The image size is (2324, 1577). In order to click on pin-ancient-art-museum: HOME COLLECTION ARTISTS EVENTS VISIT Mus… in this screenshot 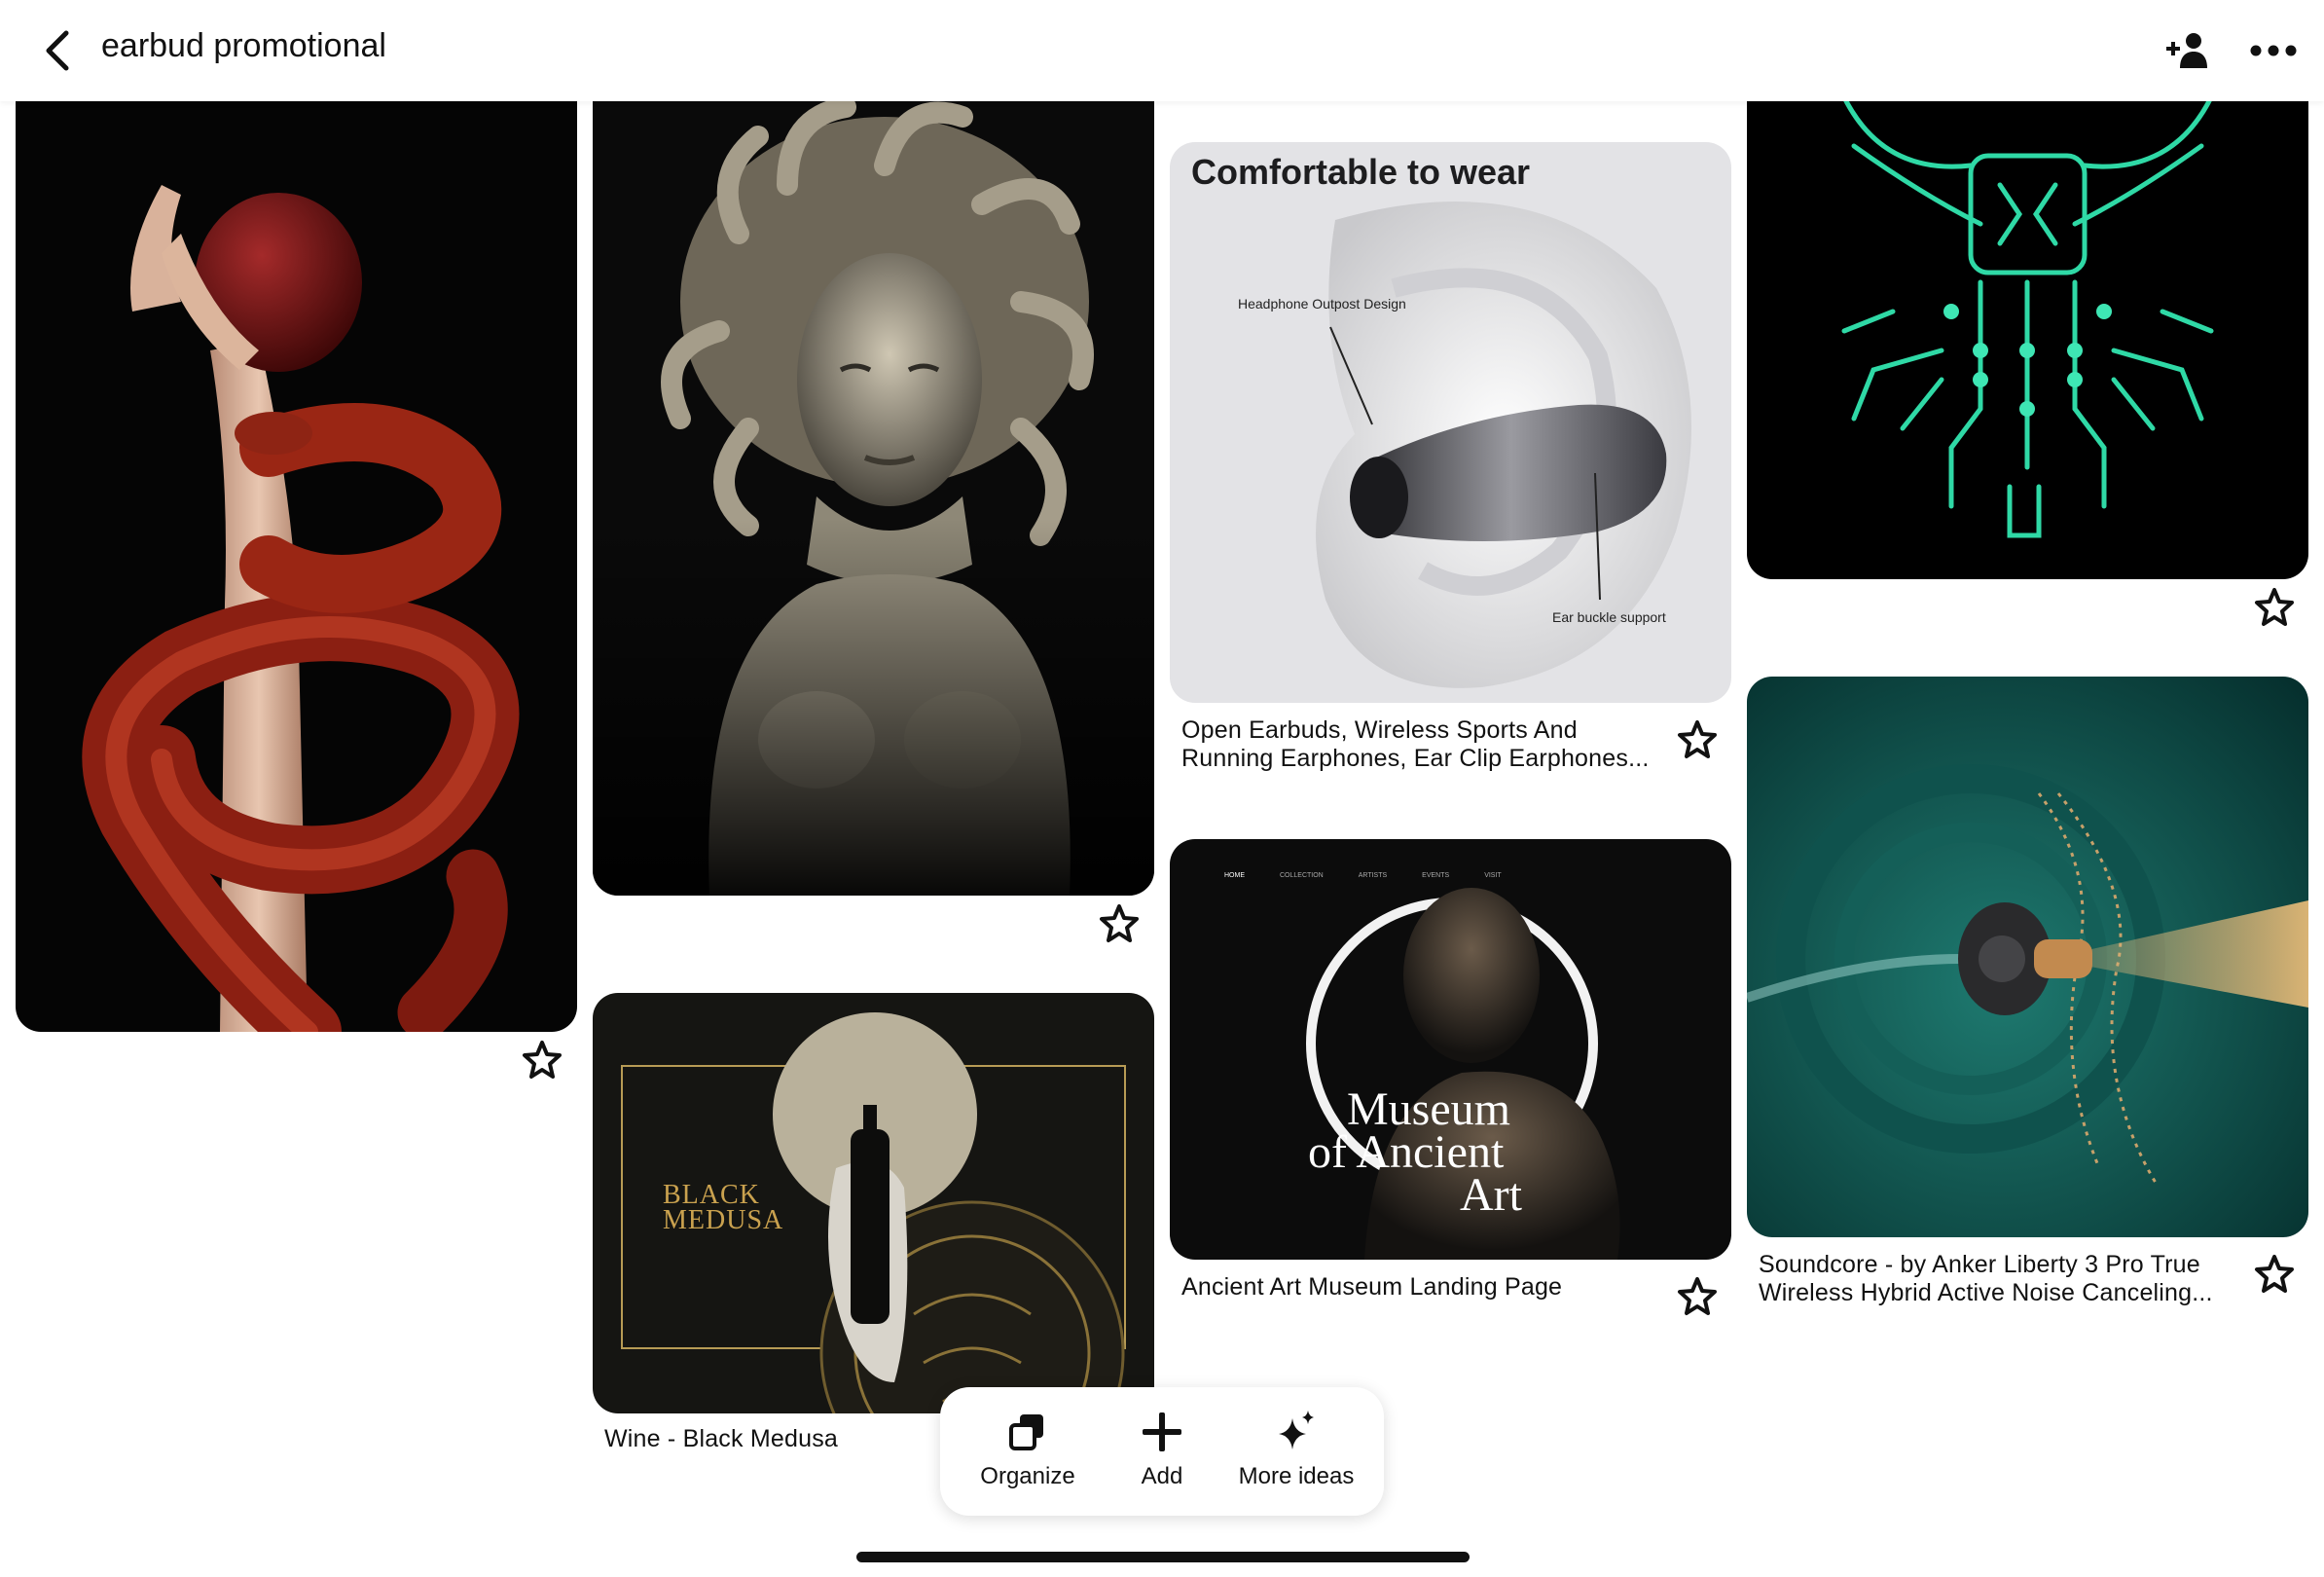, I will do `click(1450, 1049)`.